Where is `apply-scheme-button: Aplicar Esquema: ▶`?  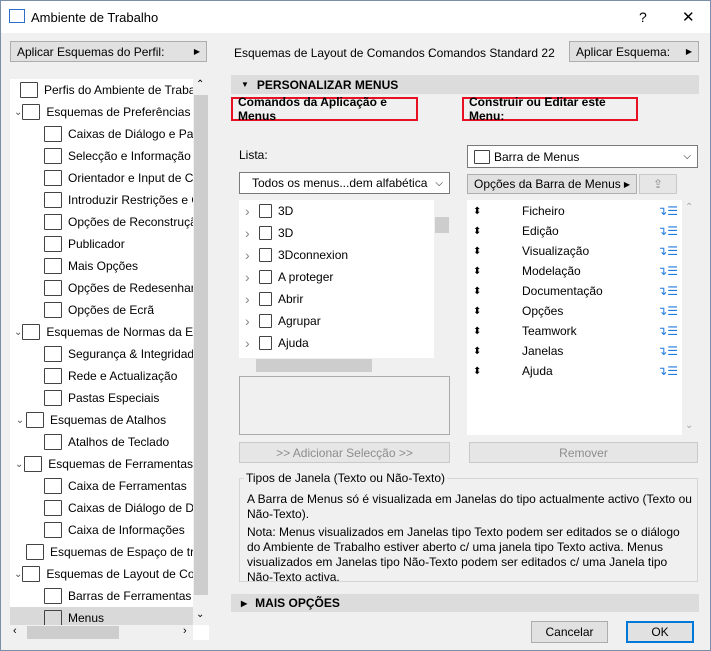
apply-scheme-button: Aplicar Esquema: ▶ is located at coordinates (634, 51).